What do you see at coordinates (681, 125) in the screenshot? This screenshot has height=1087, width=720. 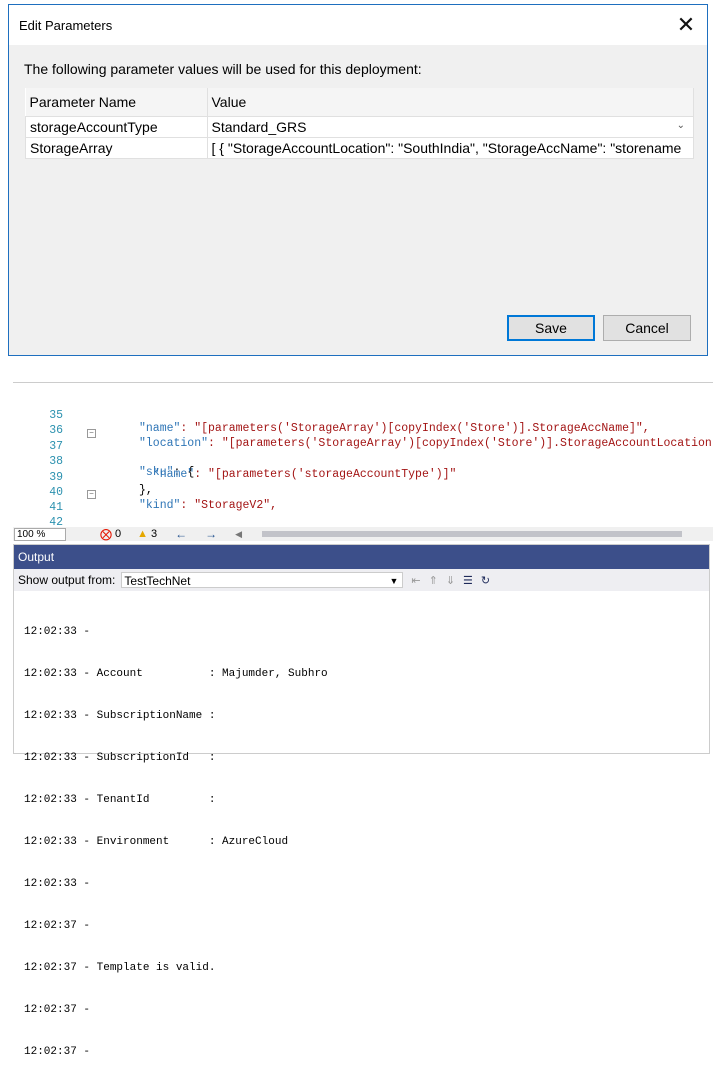 I see `chevron-down-icon: ⌄` at bounding box center [681, 125].